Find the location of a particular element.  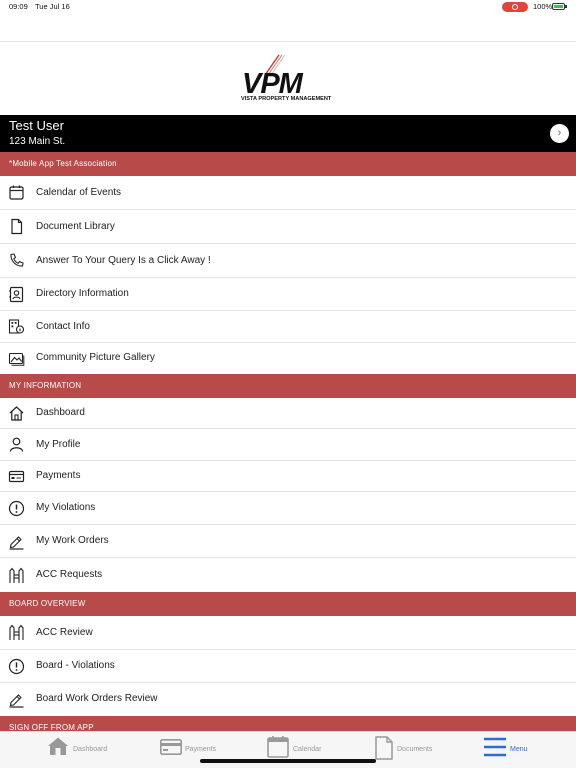

menu-item-my-violations: My Violations is located at coordinates (288, 508).